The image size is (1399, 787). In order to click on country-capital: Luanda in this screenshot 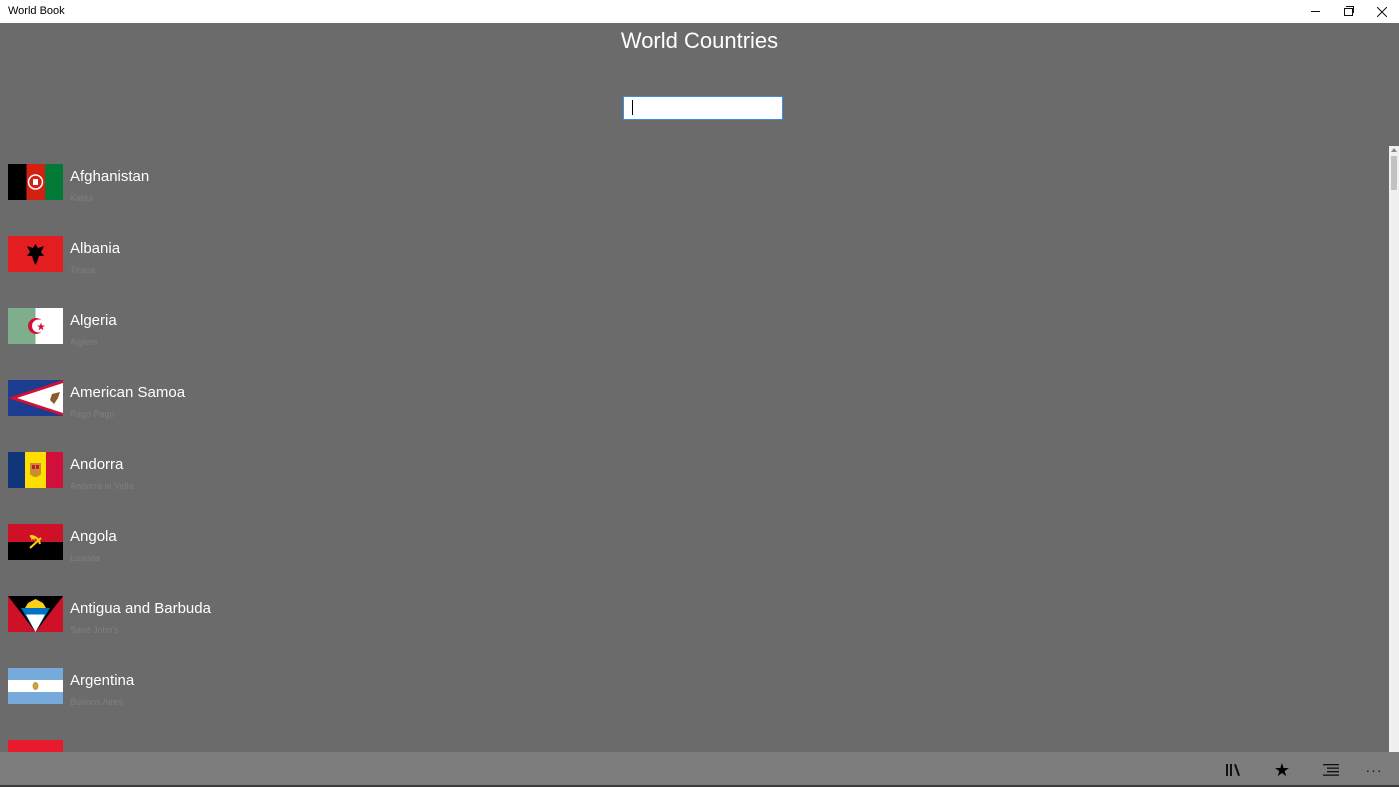, I will do `click(85, 558)`.